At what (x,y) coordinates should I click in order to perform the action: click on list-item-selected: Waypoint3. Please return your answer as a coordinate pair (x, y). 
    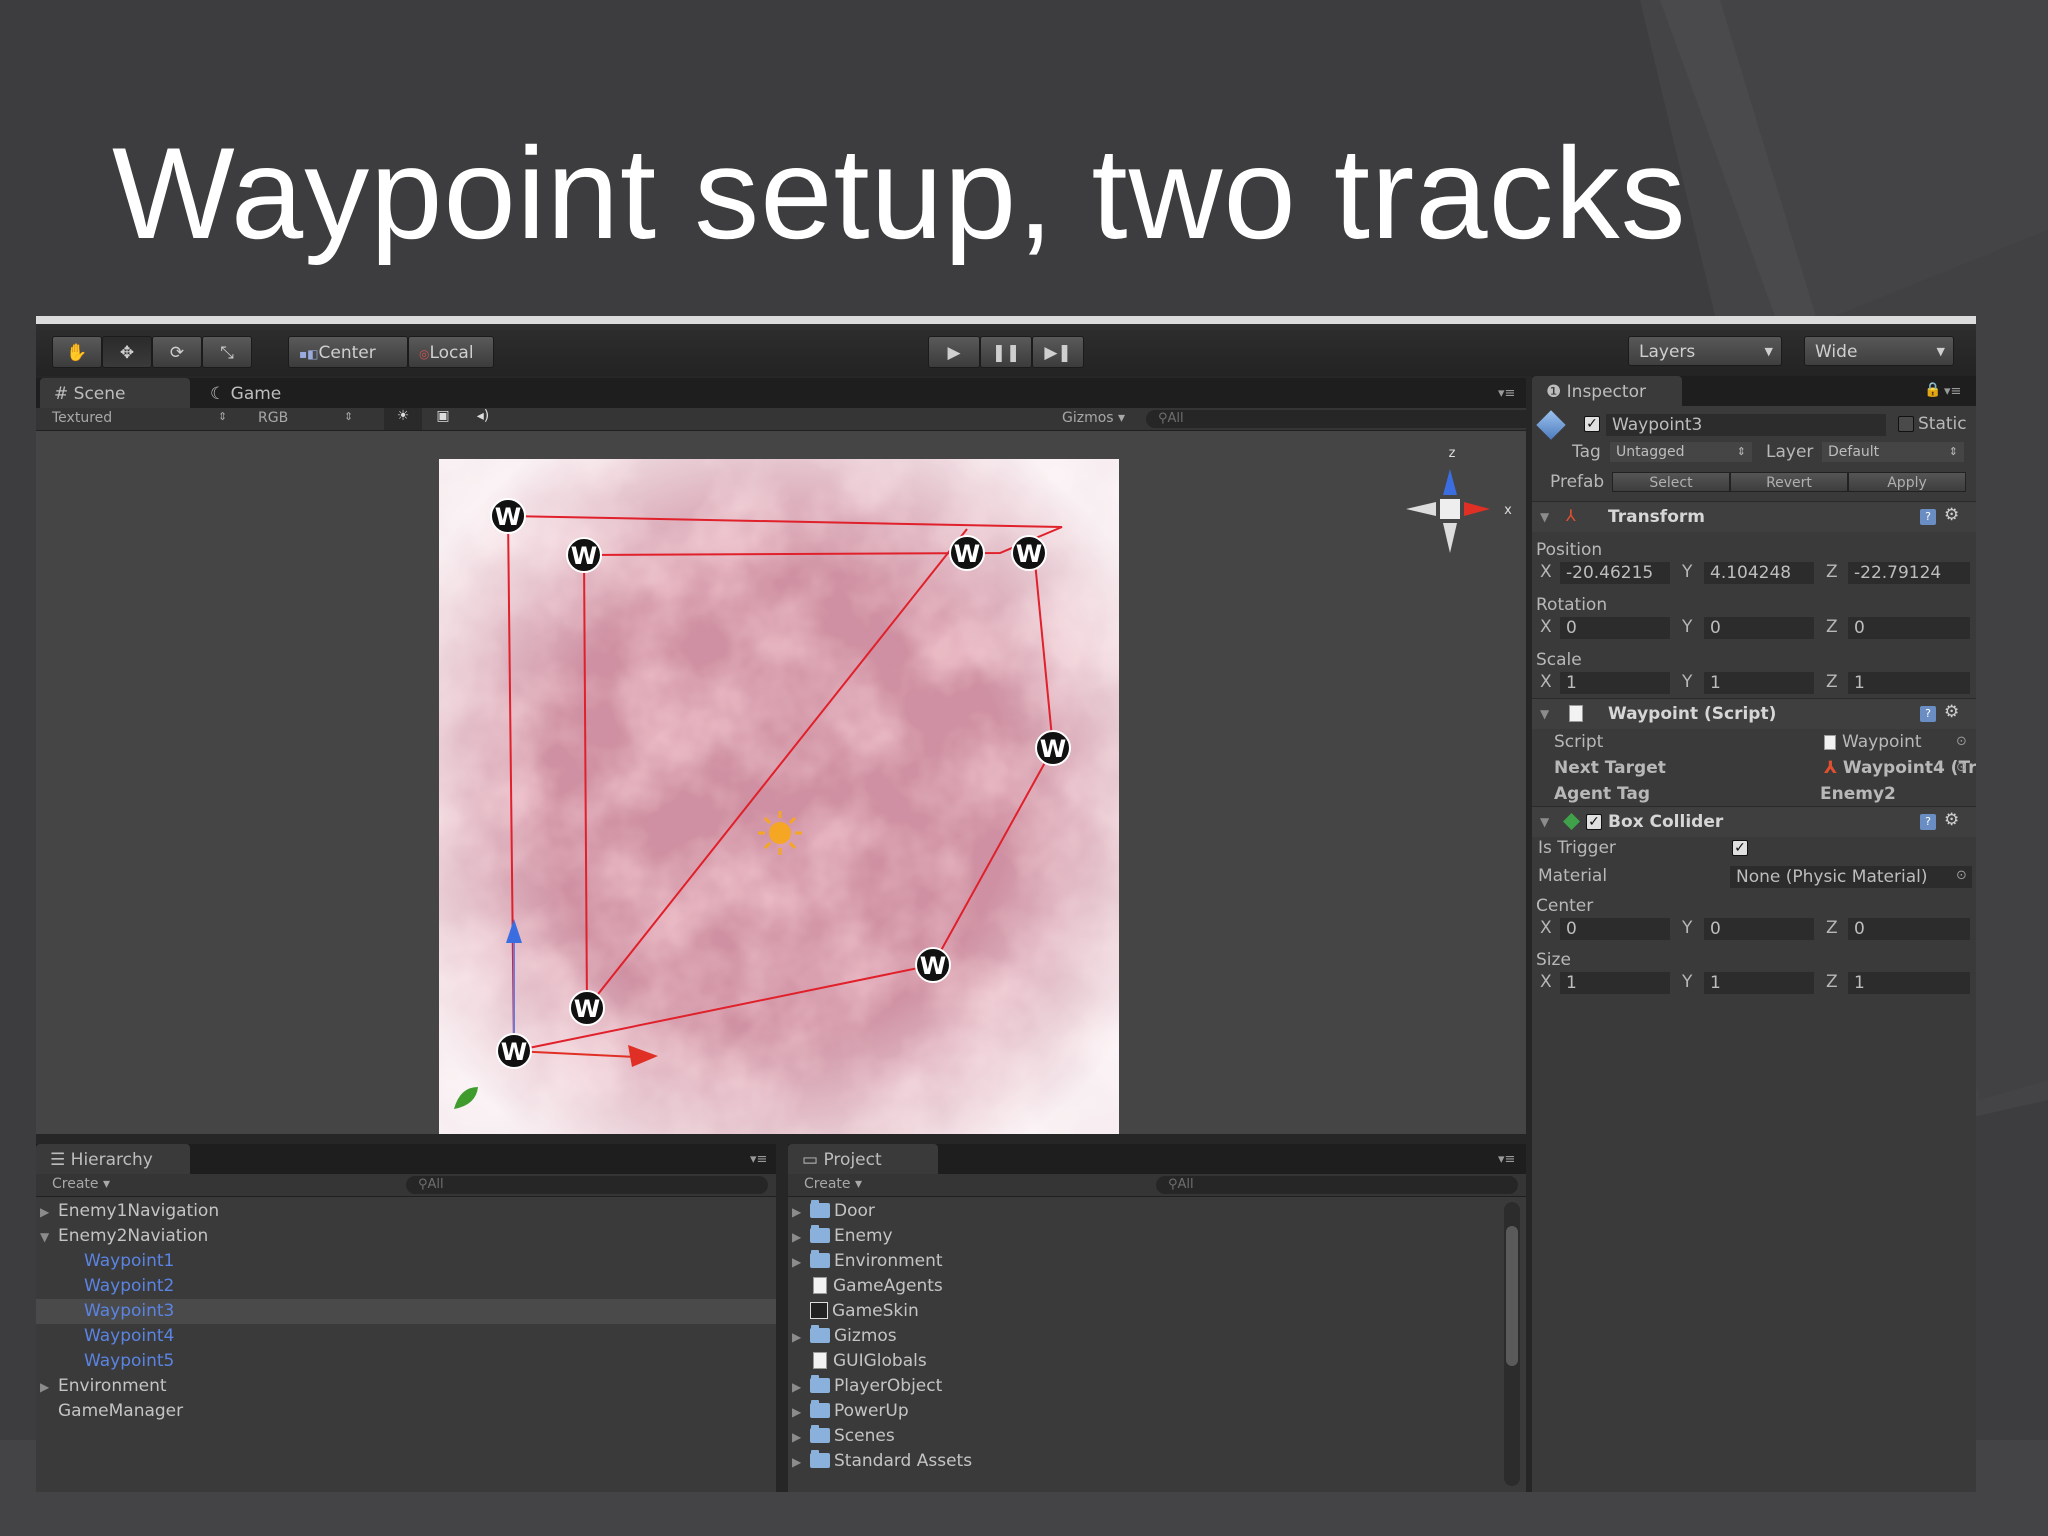
    Looking at the image, I should click on (406, 1311).